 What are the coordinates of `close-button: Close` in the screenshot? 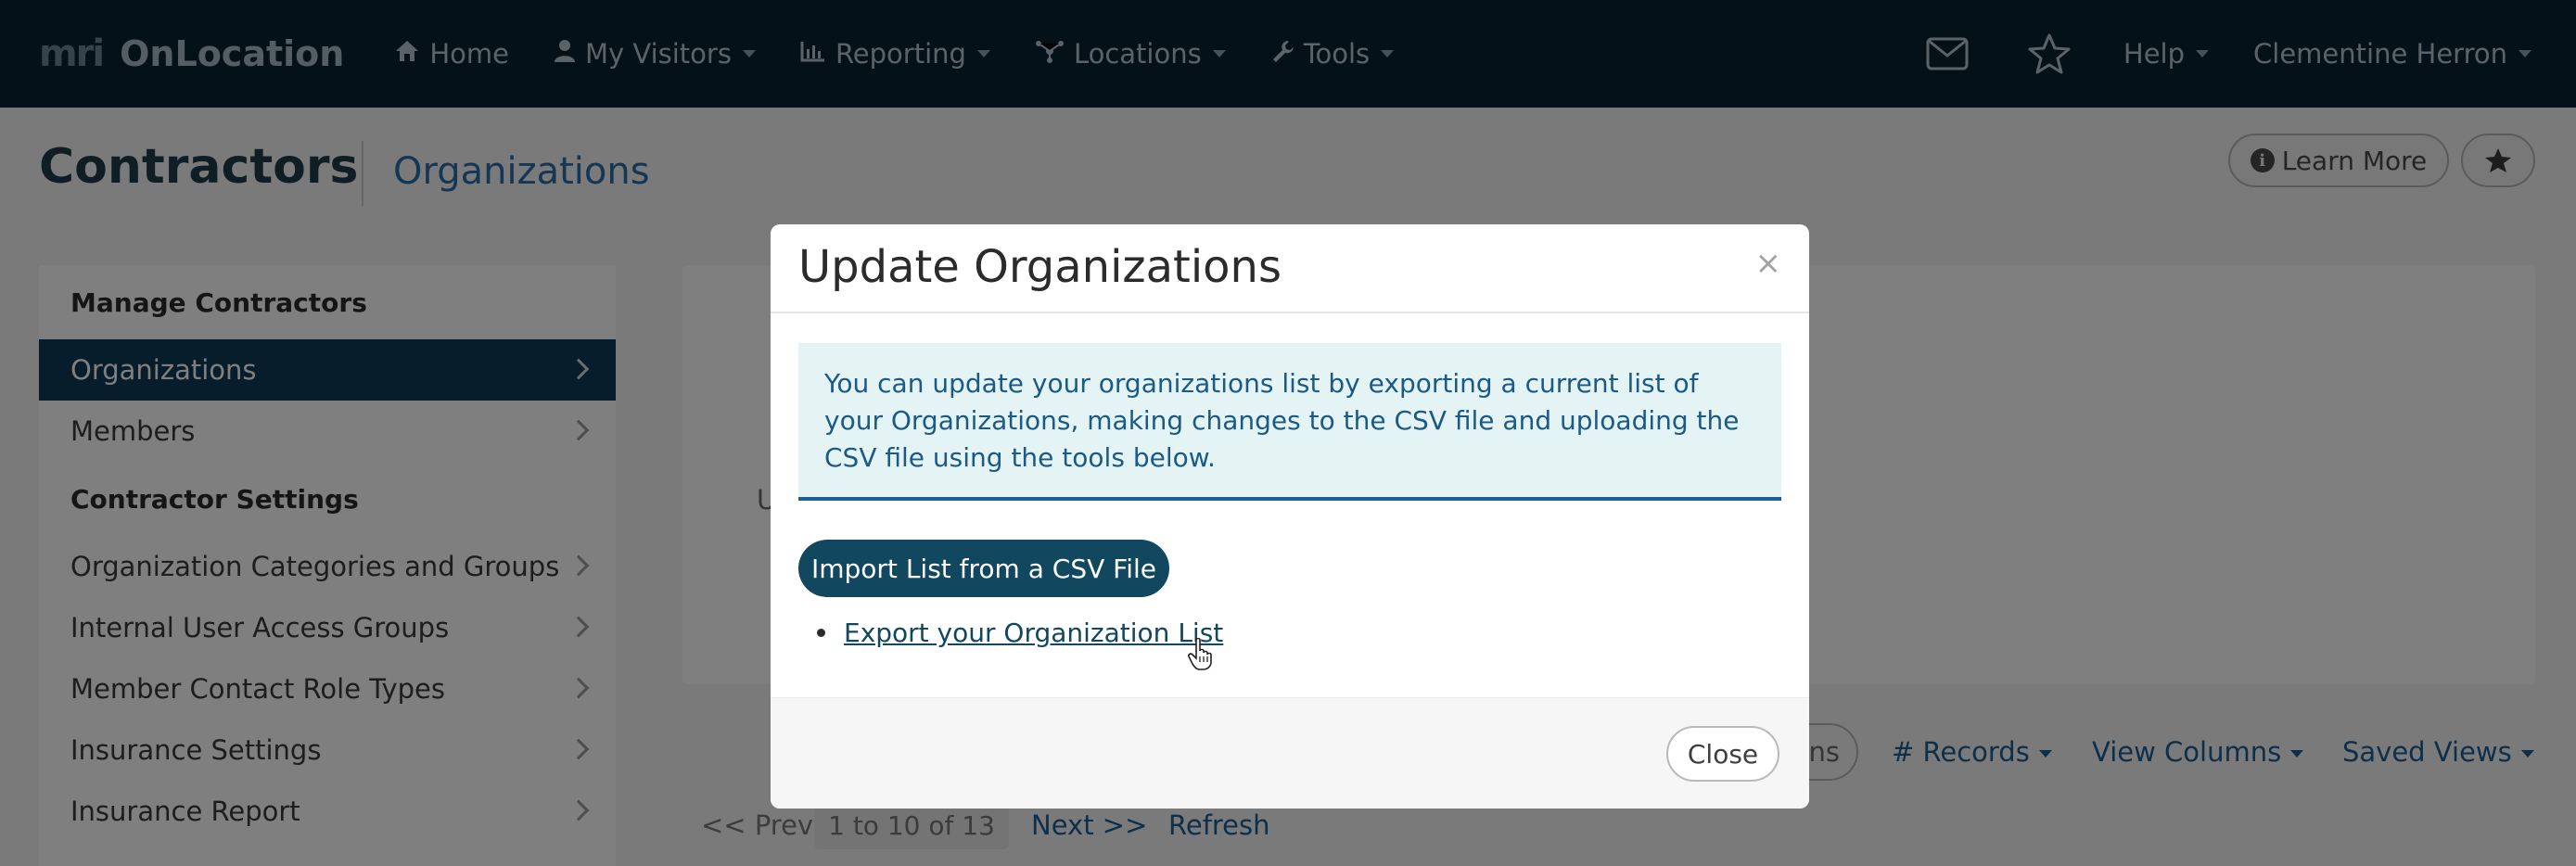 It's located at (1722, 754).